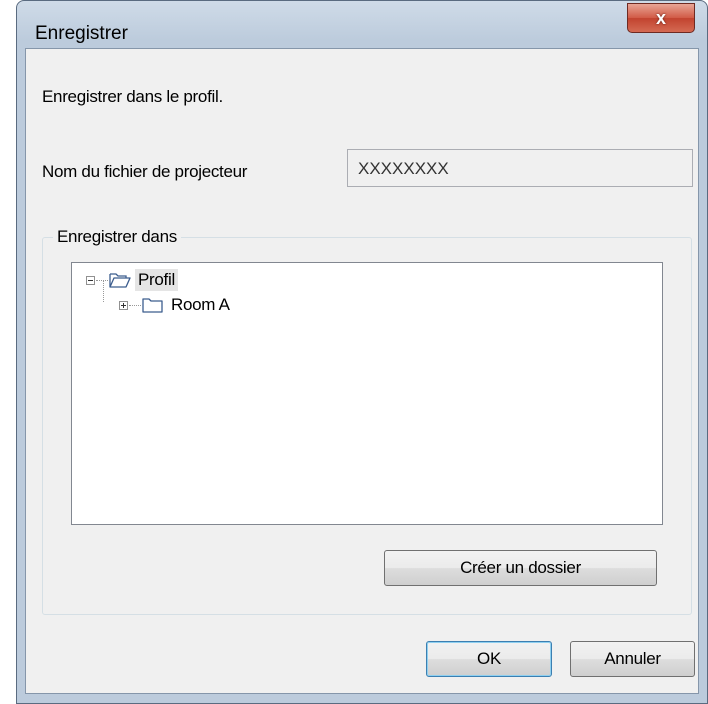 Image resolution: width=708 pixels, height=704 pixels. I want to click on group-title: Enregistrer dans, so click(117, 237).